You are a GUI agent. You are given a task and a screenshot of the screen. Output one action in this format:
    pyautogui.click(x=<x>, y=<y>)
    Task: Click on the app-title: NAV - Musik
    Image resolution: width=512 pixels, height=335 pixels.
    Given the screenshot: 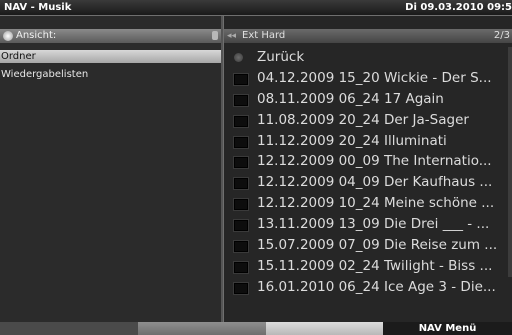 What is the action you would take?
    pyautogui.click(x=38, y=7)
    